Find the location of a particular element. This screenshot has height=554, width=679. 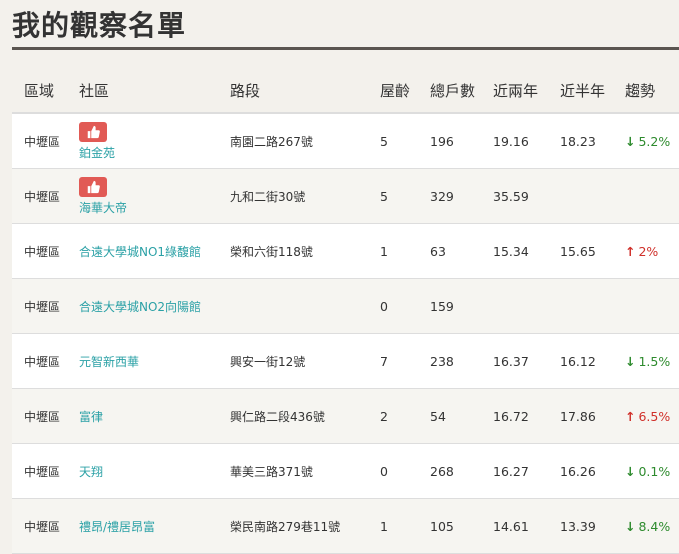

cell-road: 興仁路二段436號 is located at coordinates (277, 416).